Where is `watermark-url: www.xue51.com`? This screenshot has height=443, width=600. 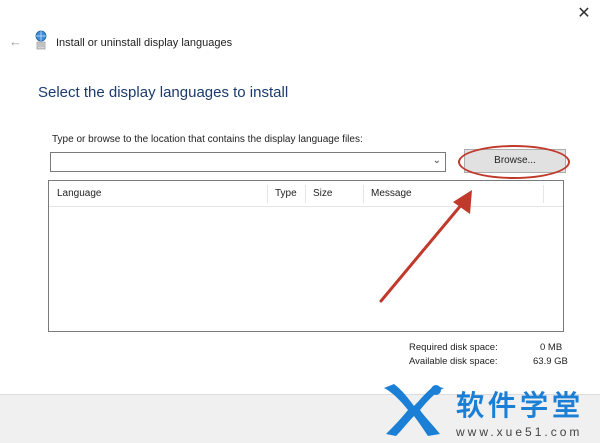 watermark-url: www.xue51.com is located at coordinates (519, 432).